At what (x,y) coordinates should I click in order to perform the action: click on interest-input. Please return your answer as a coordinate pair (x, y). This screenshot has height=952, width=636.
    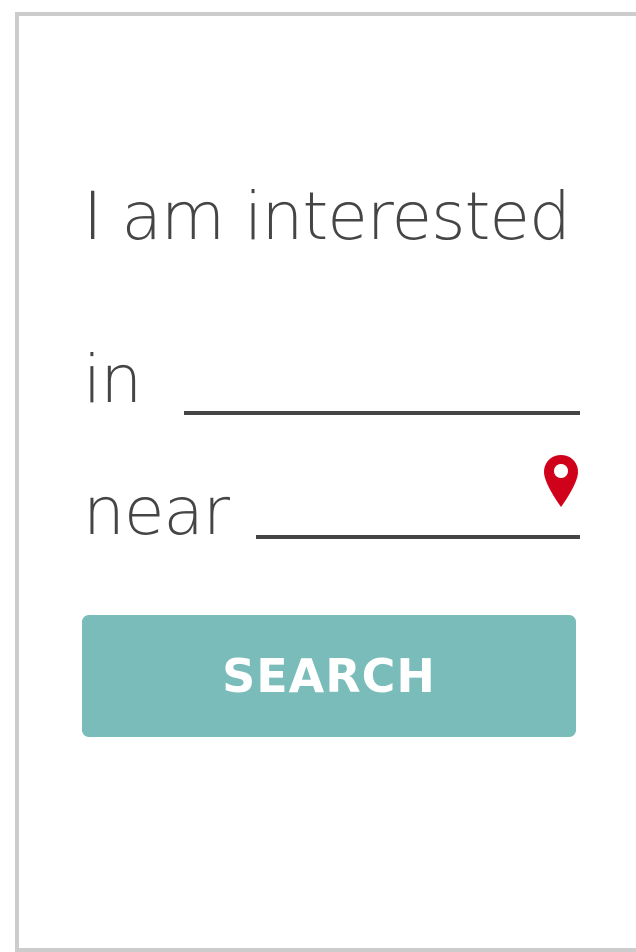
    Looking at the image, I should click on (382, 385).